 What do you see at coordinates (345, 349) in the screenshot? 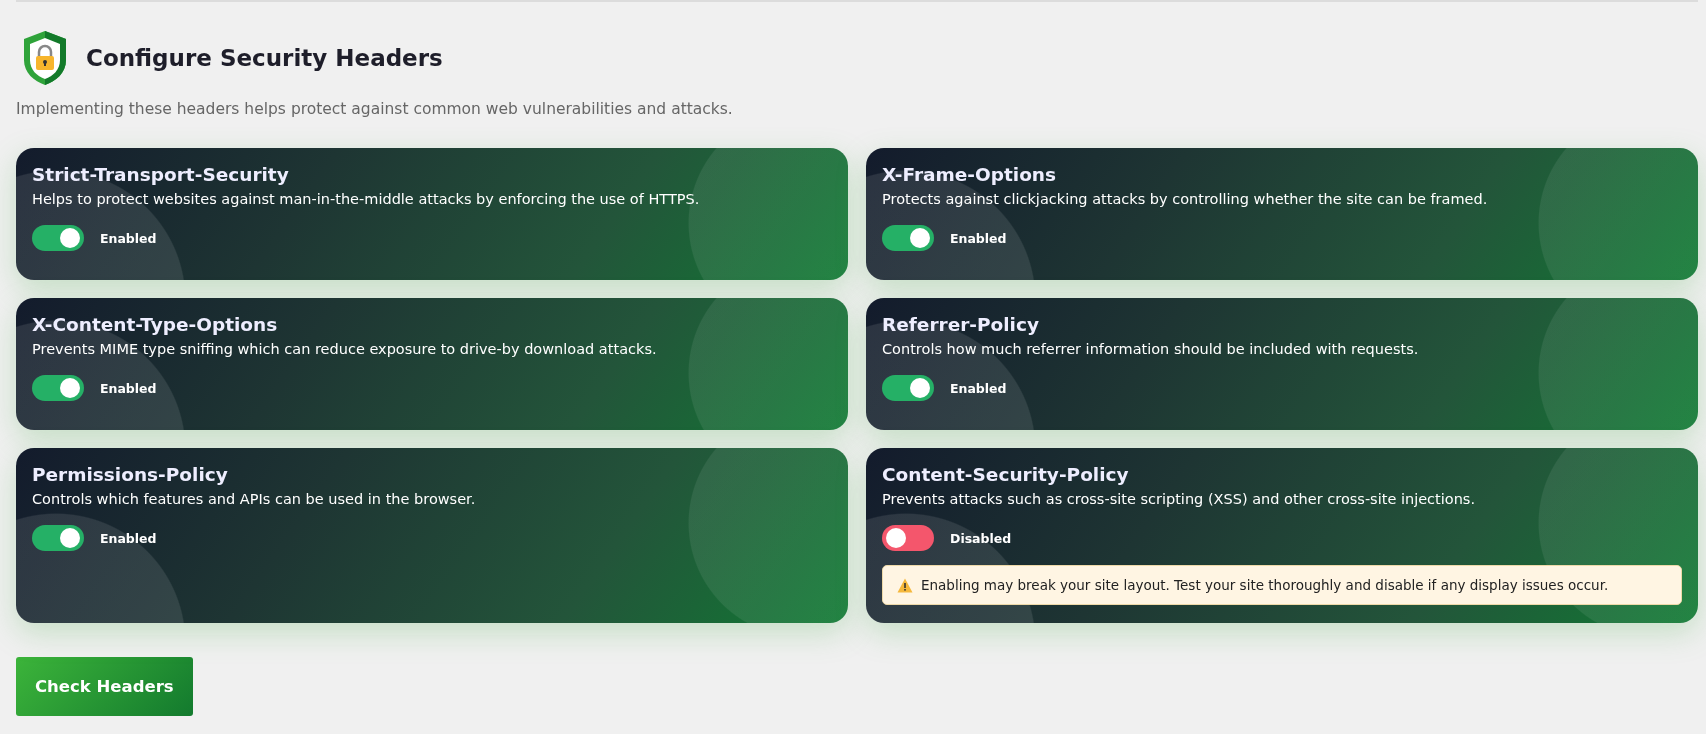
I see `header-description: Prevents MIME type sniffing which can reduce exposure to drive-by download attacks.` at bounding box center [345, 349].